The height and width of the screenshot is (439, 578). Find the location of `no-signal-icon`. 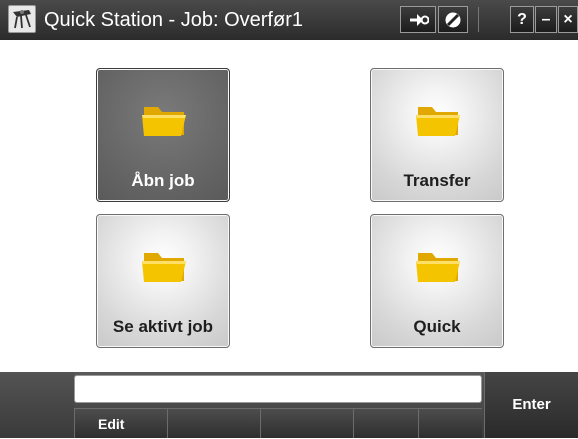

no-signal-icon is located at coordinates (453, 20).